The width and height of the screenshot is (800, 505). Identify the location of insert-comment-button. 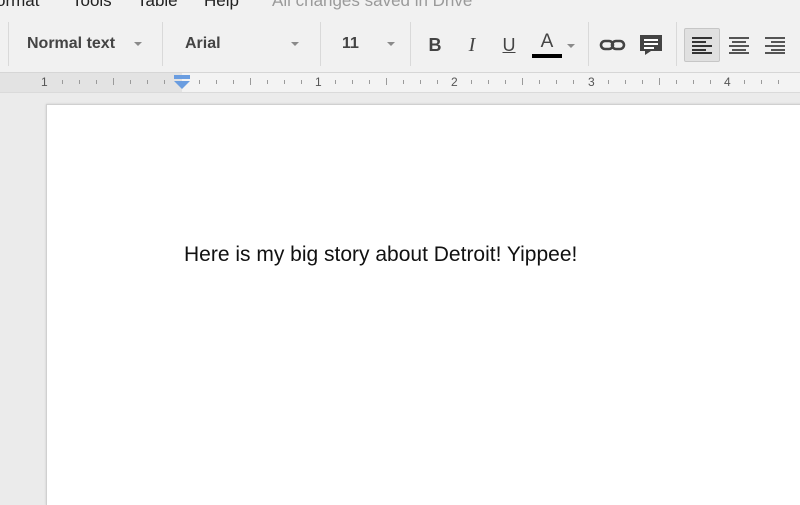
(651, 45).